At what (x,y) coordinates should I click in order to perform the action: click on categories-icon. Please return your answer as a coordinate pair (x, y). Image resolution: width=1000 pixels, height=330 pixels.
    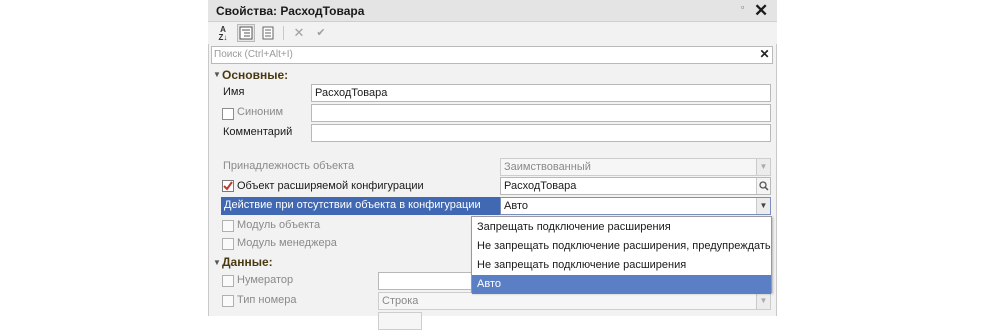
    Looking at the image, I should click on (246, 33).